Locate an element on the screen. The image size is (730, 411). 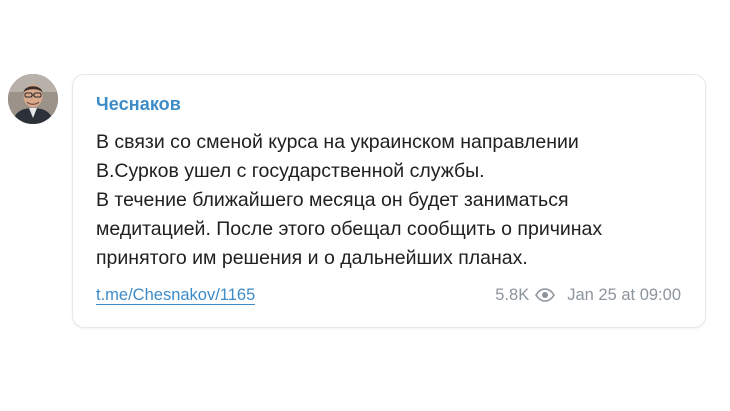
post-link: t.me/Chesnakov/1165 is located at coordinates (176, 295).